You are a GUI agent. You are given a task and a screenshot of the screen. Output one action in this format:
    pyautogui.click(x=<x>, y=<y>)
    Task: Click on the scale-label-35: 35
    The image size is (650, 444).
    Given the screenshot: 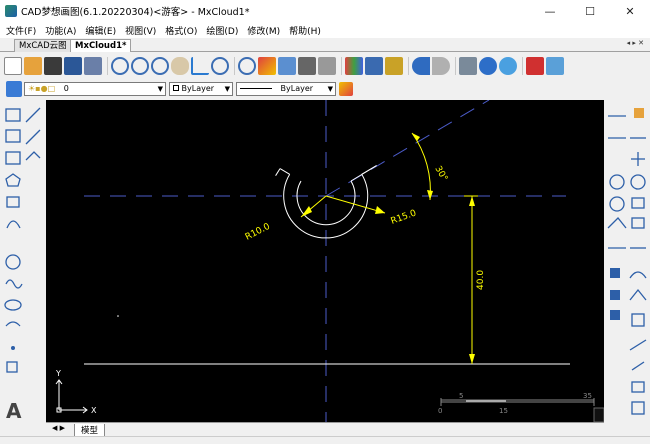 What is the action you would take?
    pyautogui.click(x=587, y=396)
    